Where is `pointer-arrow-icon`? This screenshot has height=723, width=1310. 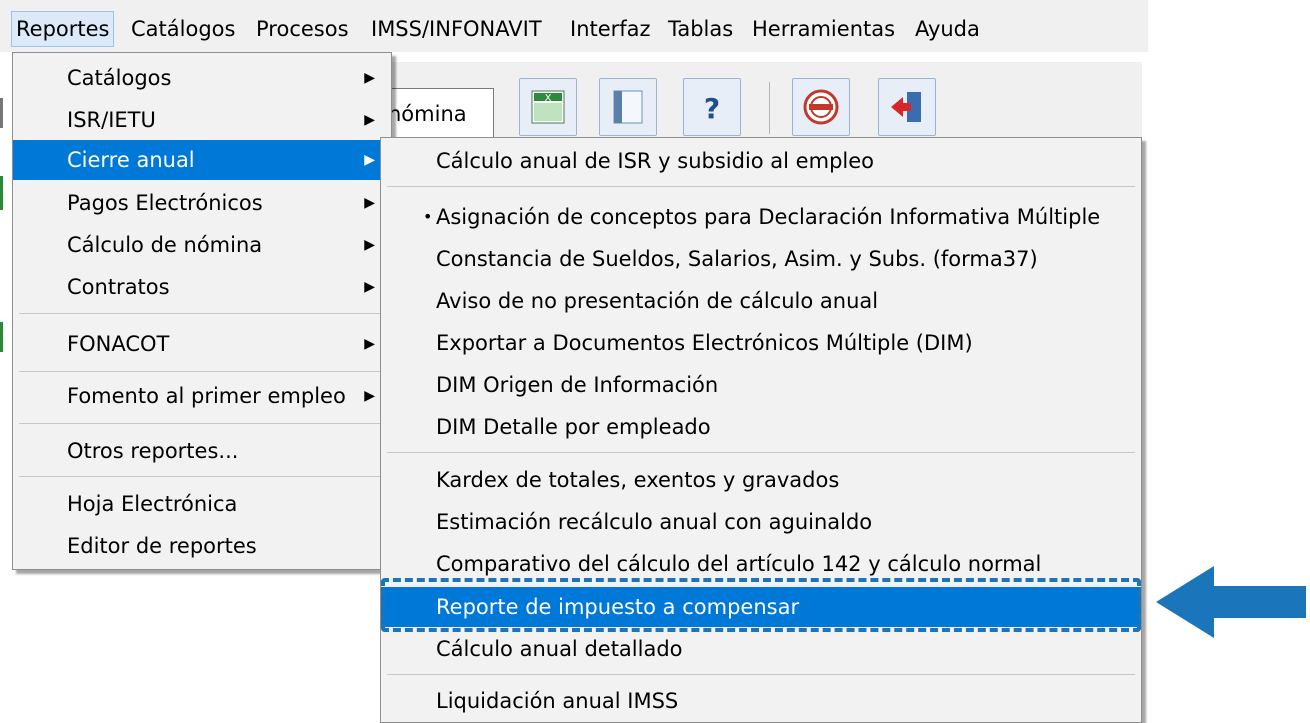 pointer-arrow-icon is located at coordinates (1231, 602).